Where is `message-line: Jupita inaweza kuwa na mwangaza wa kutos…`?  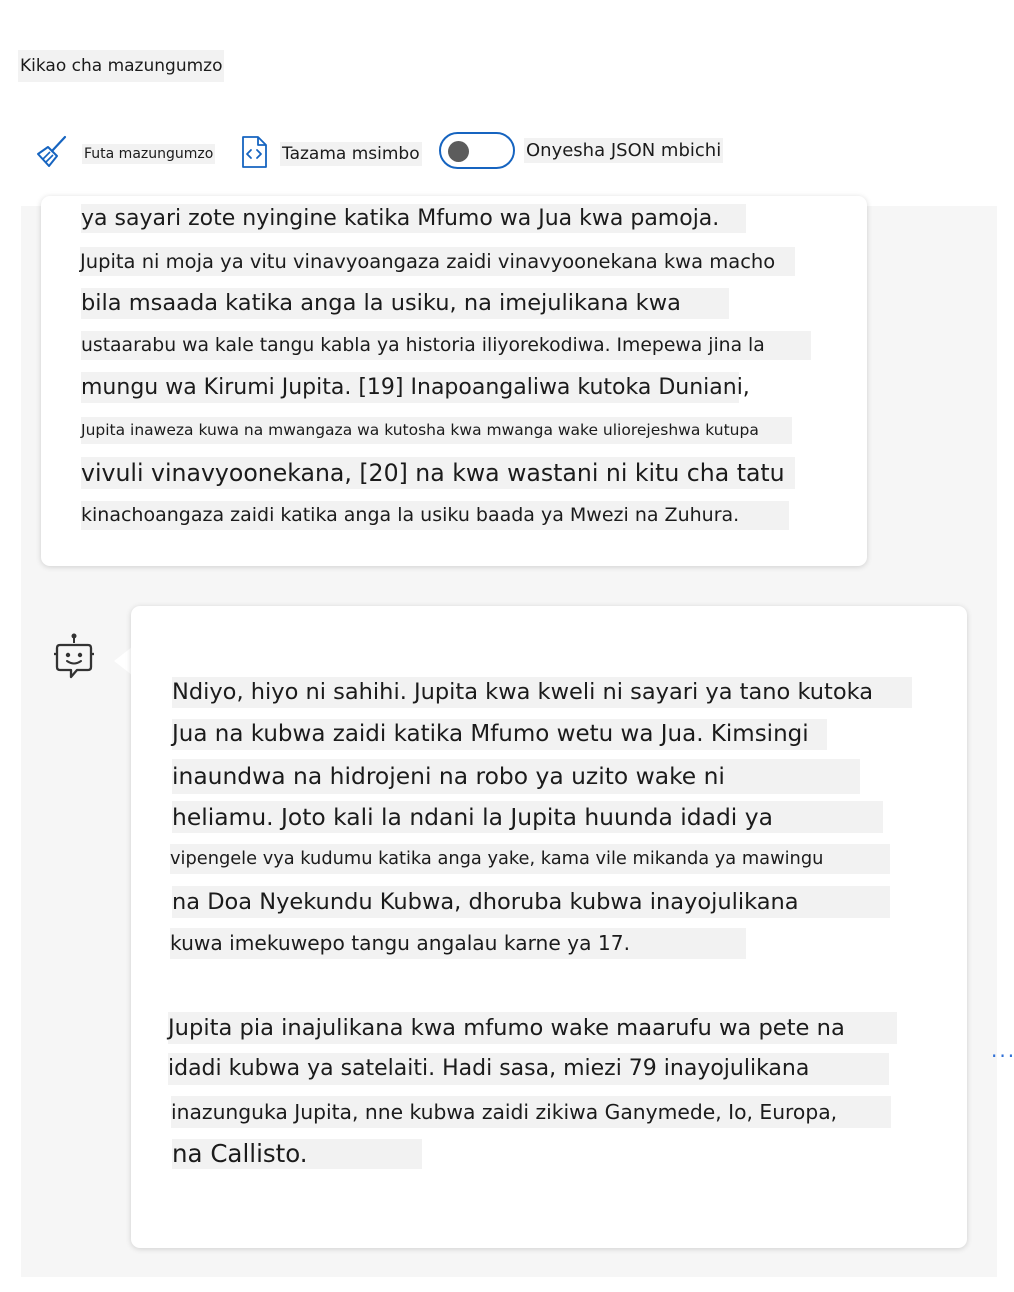
message-line: Jupita inaweza kuwa na mwangaza wa kutos… is located at coordinates (436, 430).